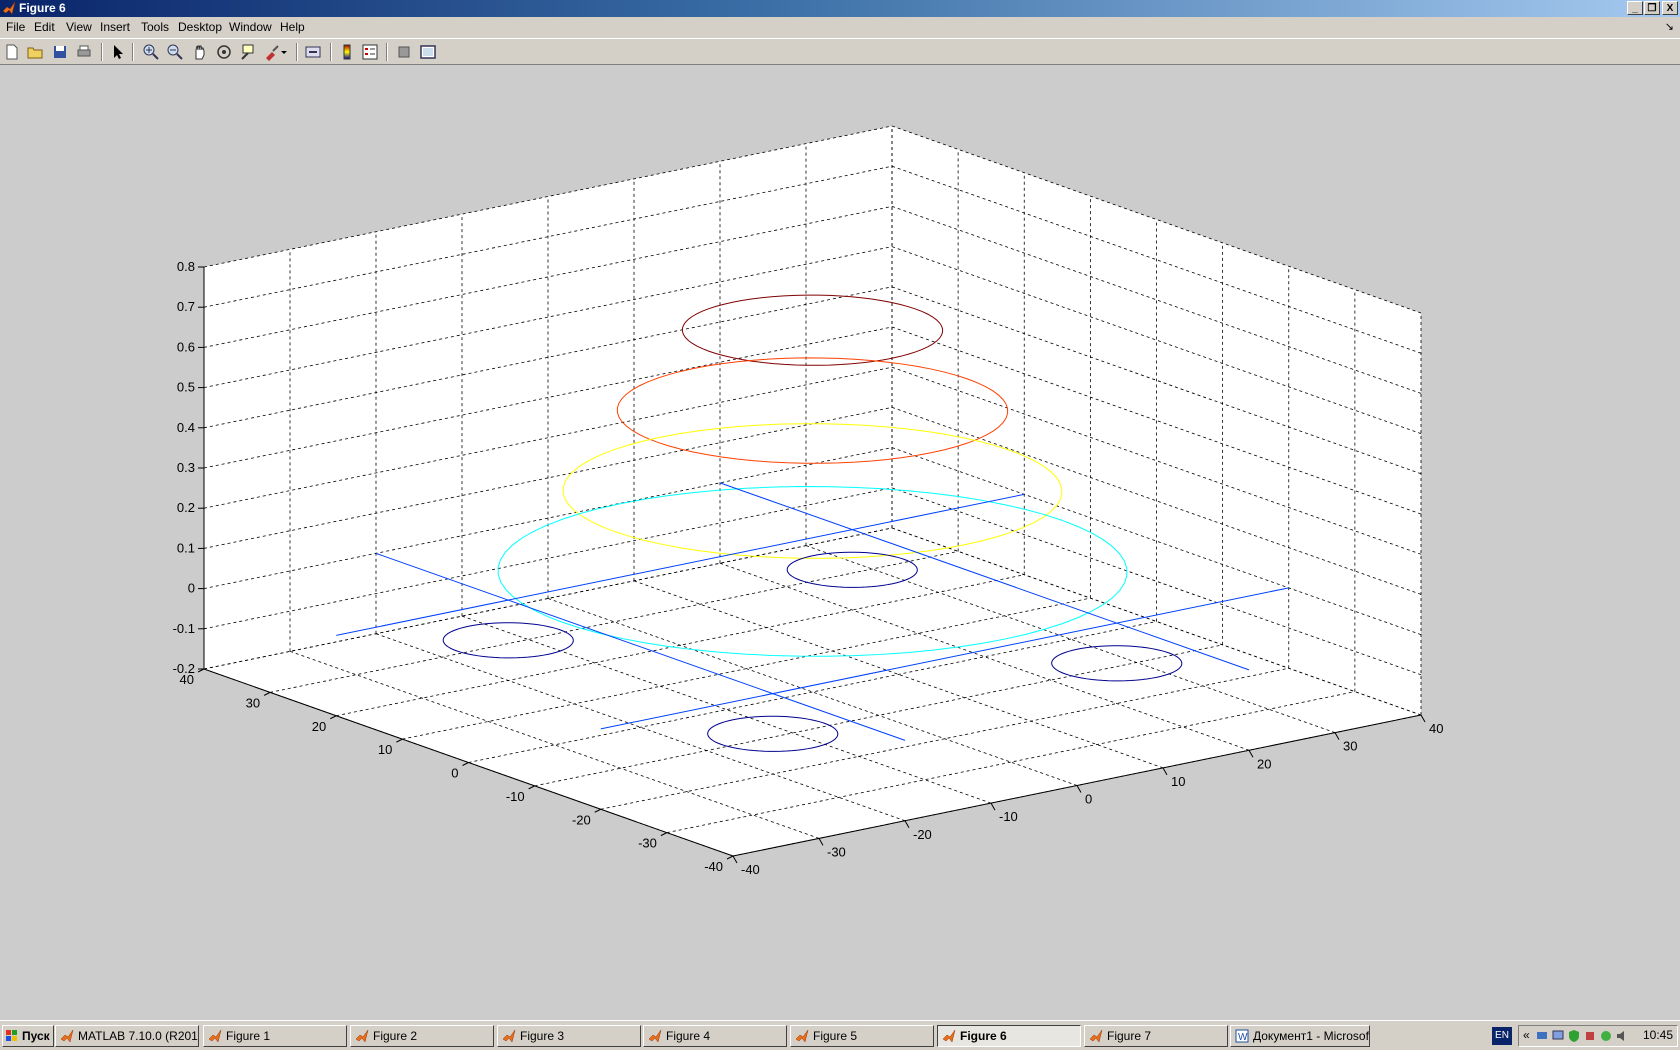  What do you see at coordinates (186, 306) in the screenshot?
I see `z-tick-label: 0.7` at bounding box center [186, 306].